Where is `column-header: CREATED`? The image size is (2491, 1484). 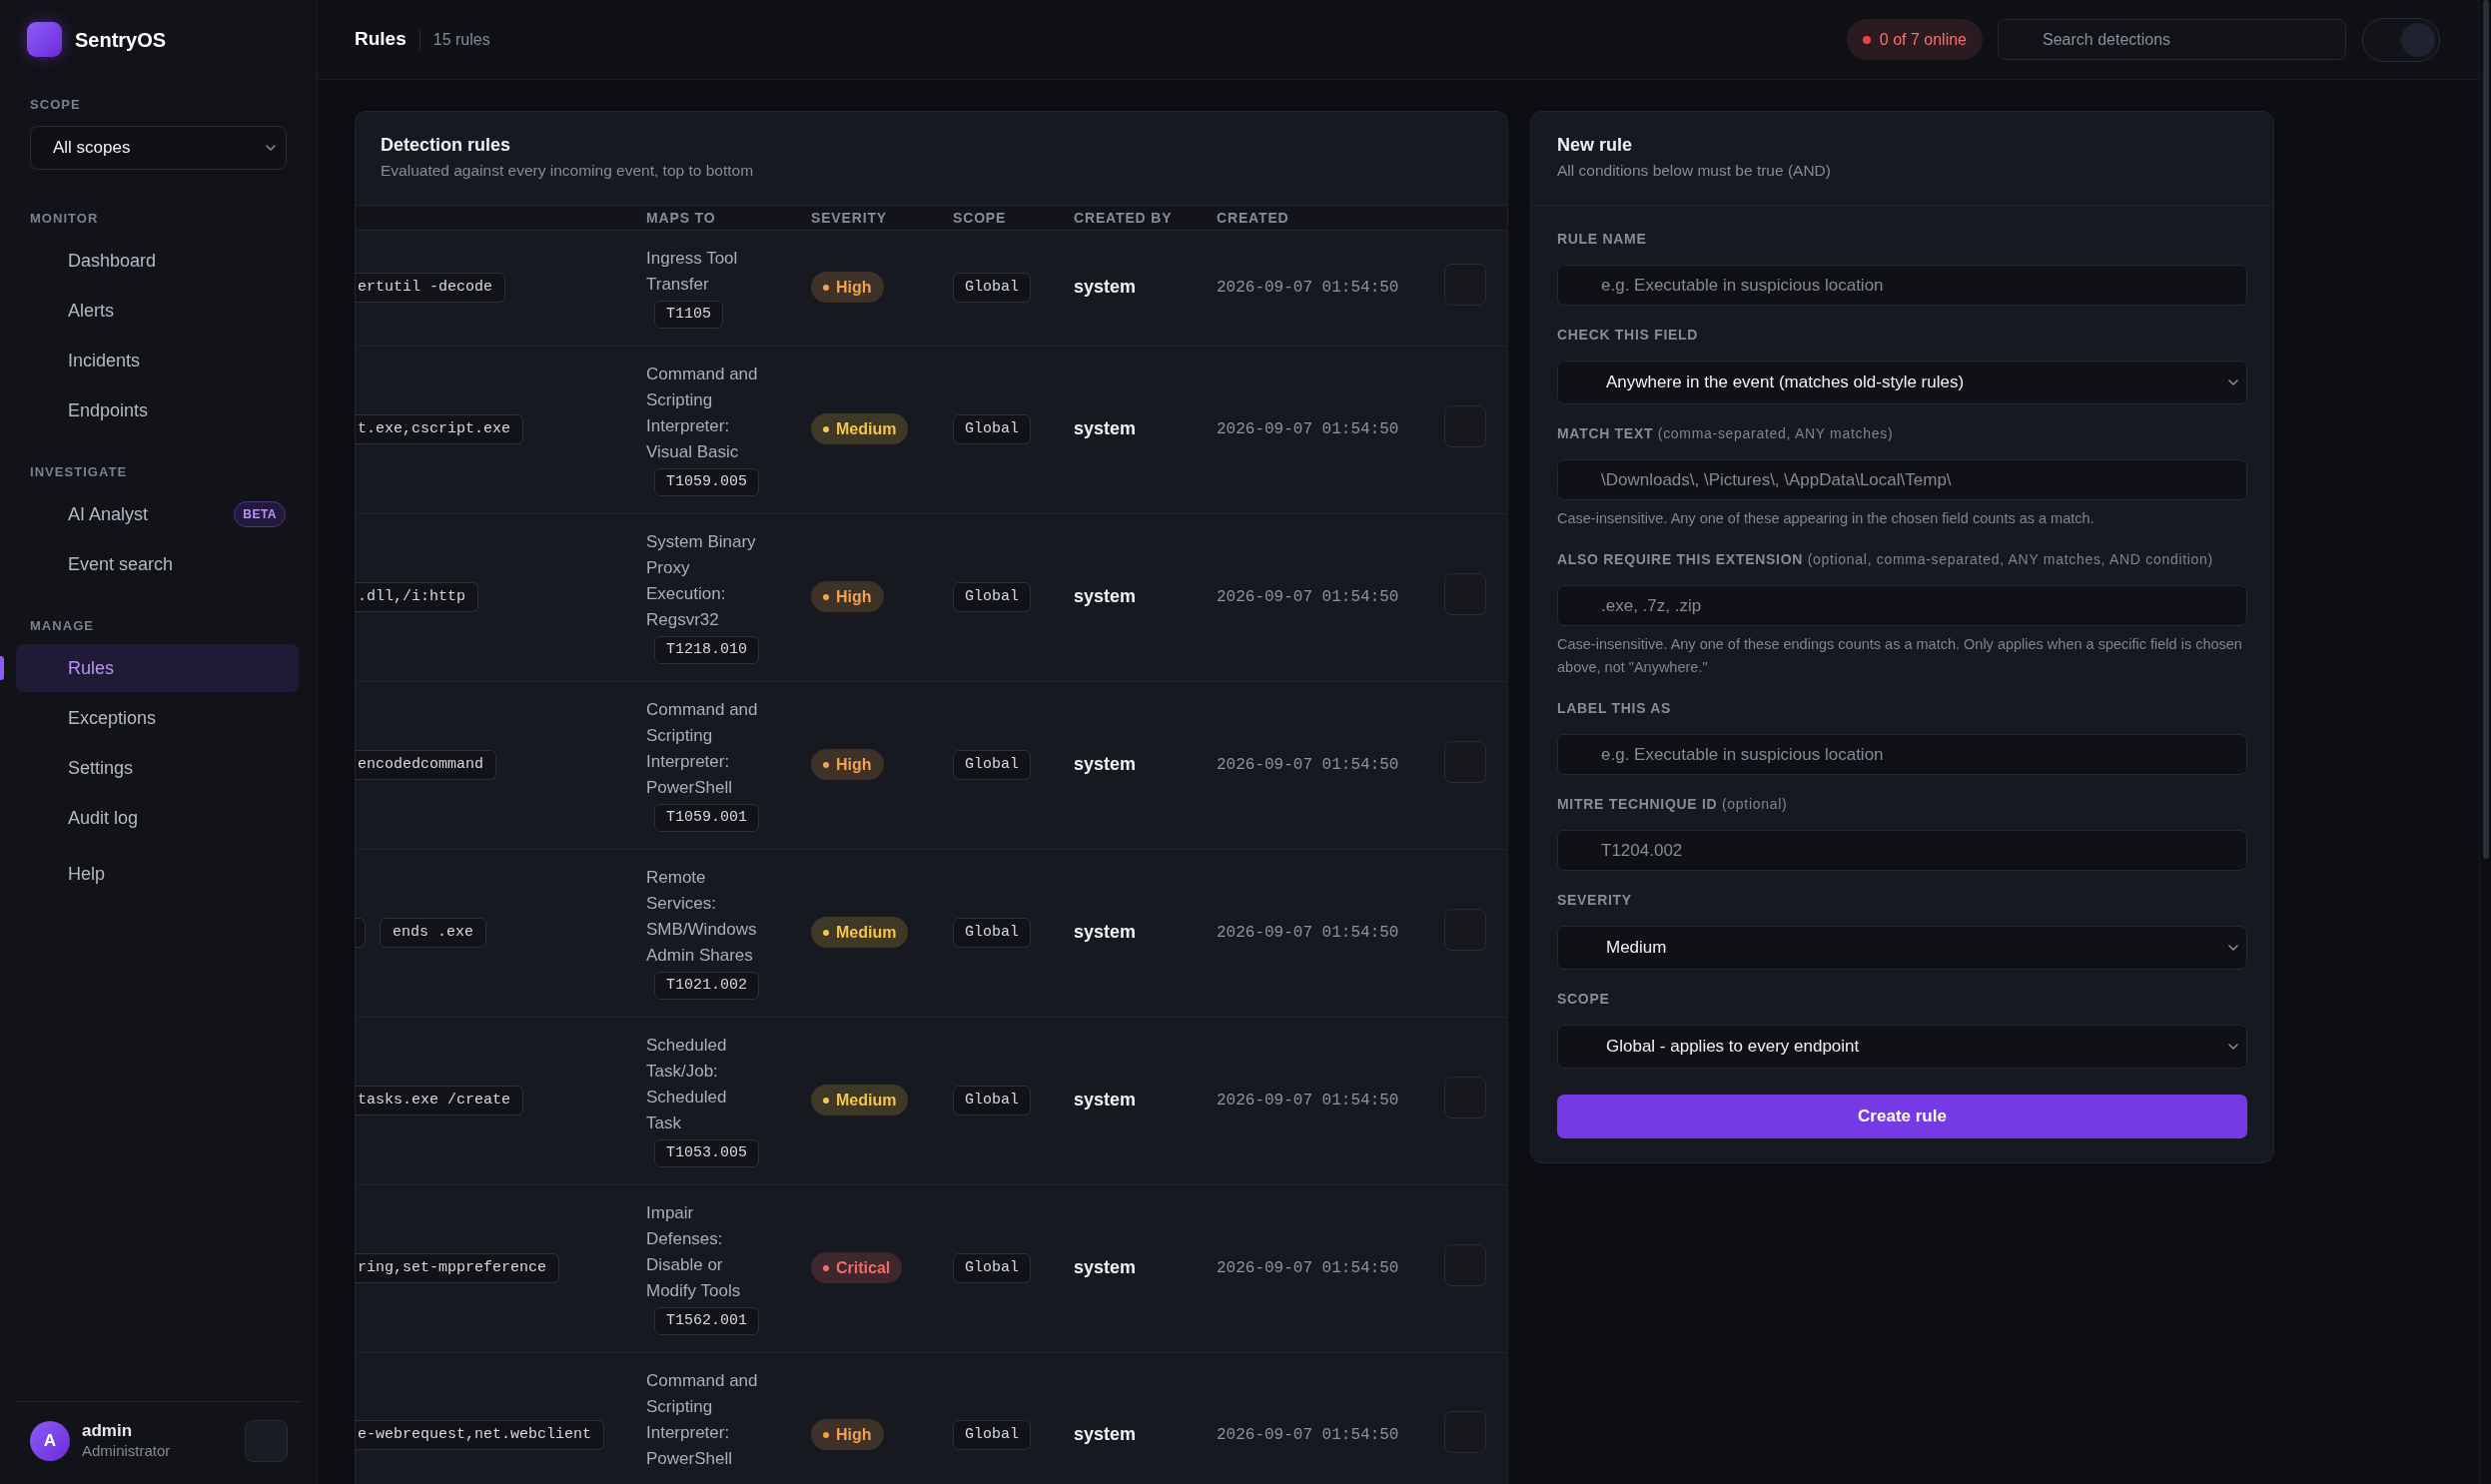
column-header: CREATED is located at coordinates (1253, 218).